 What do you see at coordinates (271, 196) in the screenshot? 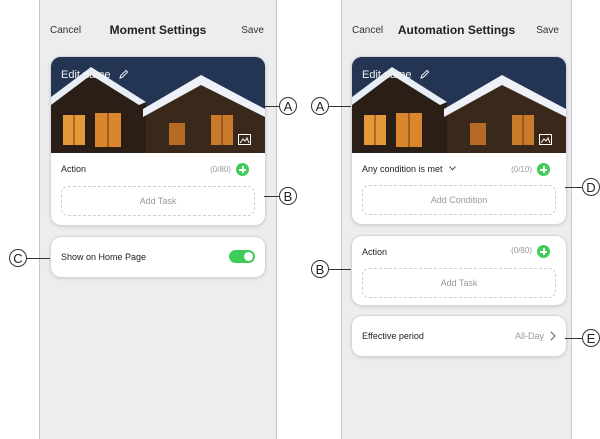
I see `callout-b-left-leader` at bounding box center [271, 196].